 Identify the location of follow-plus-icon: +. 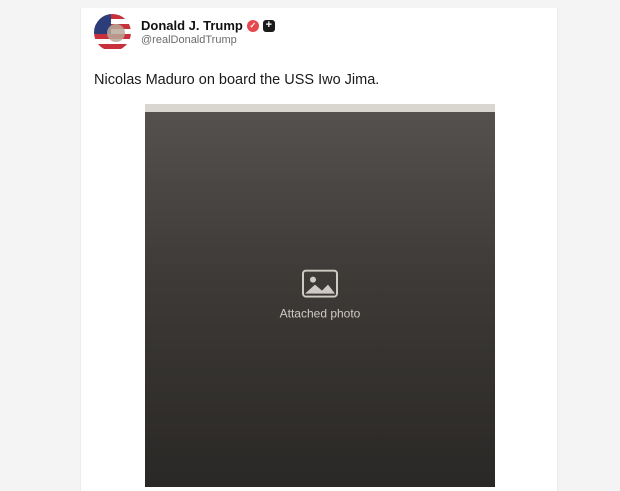
(268, 25).